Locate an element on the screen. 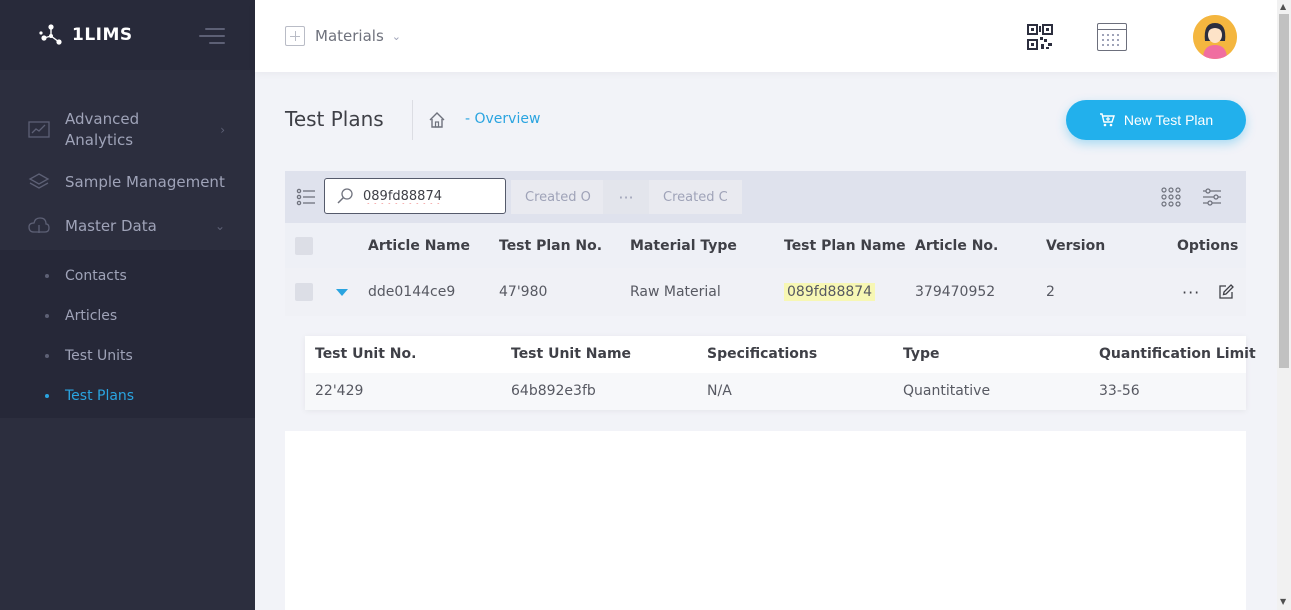 The image size is (1291, 610). cell-material-type: Raw Material is located at coordinates (675, 292).